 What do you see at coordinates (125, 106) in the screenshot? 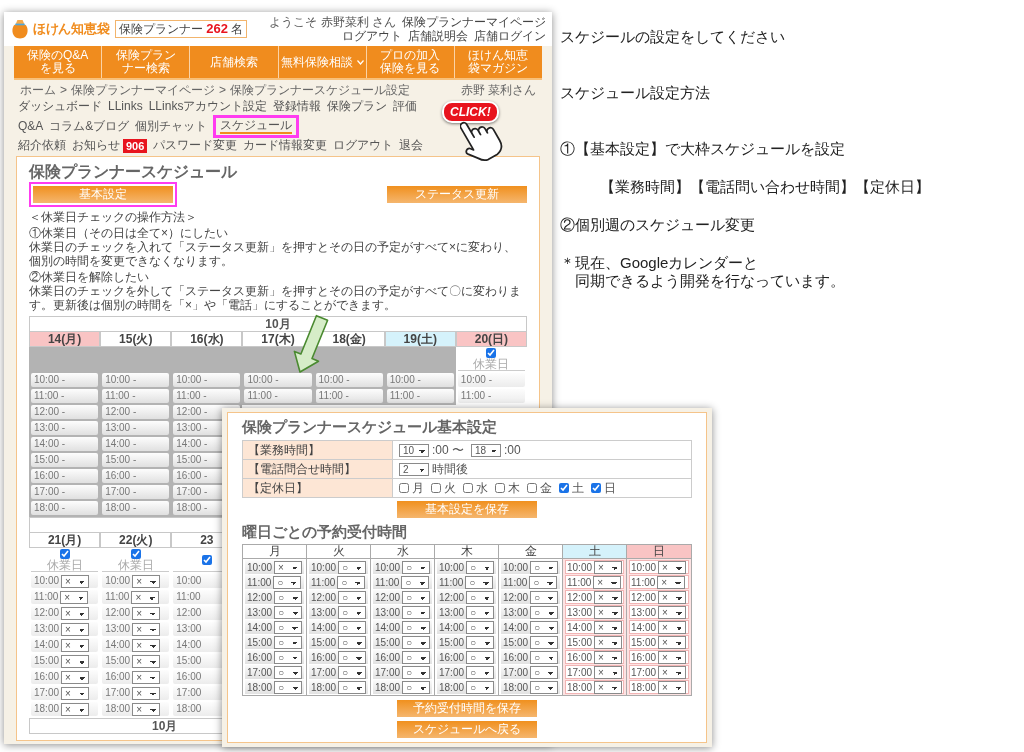
I see `menu-link: LLinks` at bounding box center [125, 106].